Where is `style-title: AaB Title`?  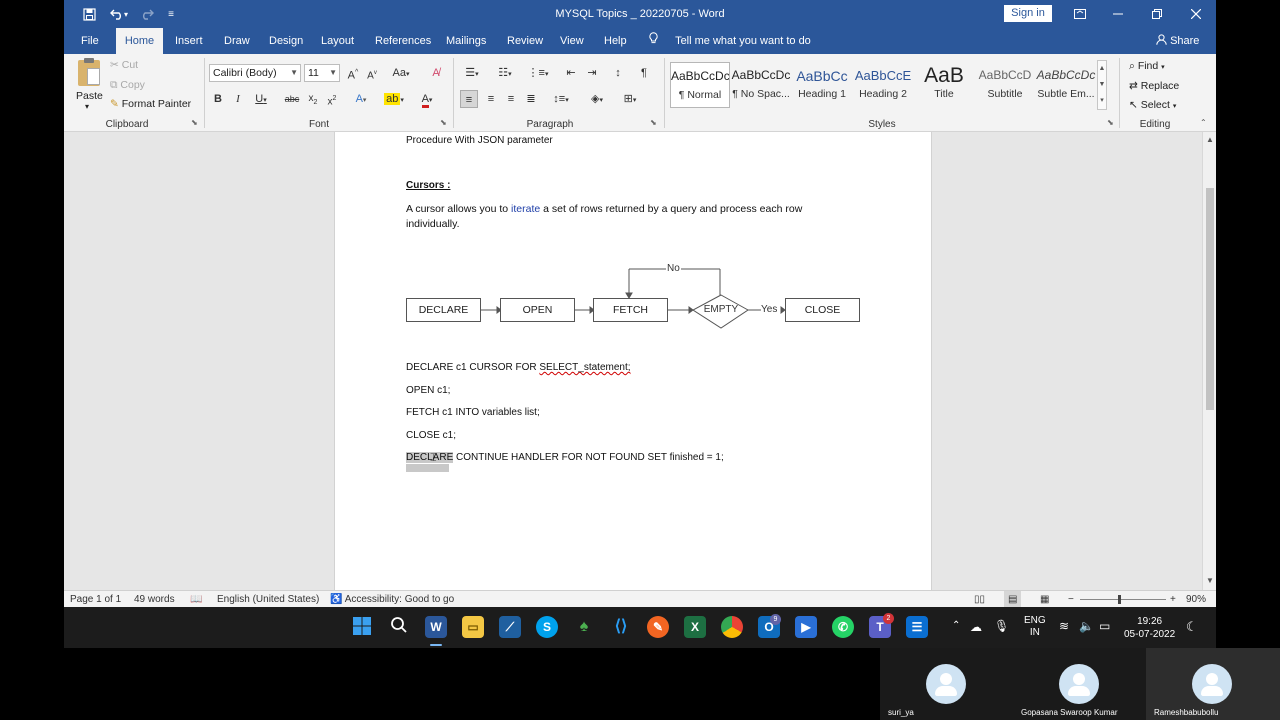 style-title: AaB Title is located at coordinates (944, 85).